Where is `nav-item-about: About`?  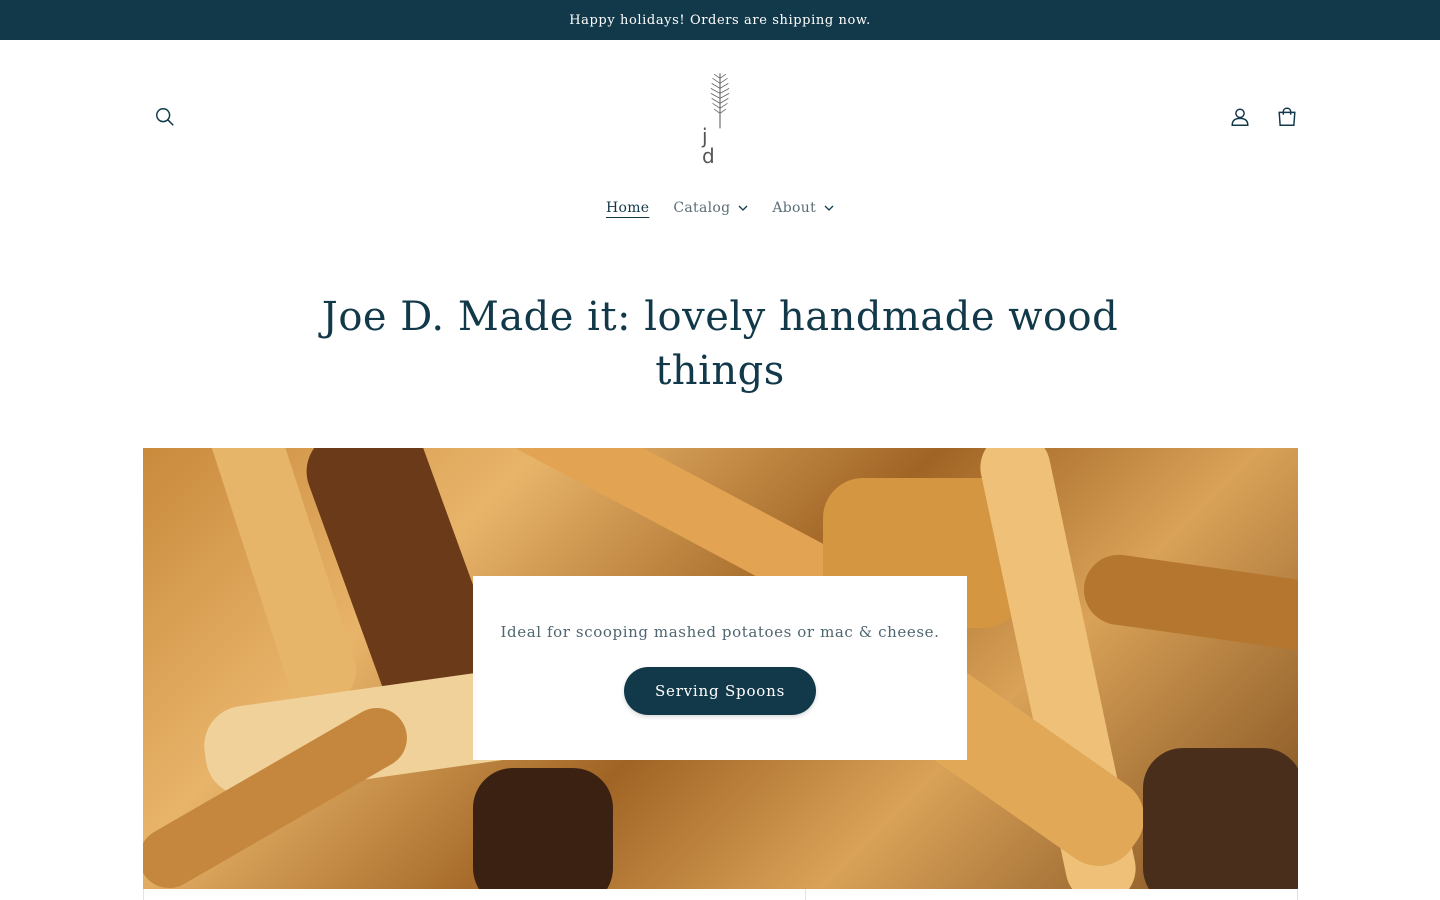
nav-item-about: About is located at coordinates (803, 208).